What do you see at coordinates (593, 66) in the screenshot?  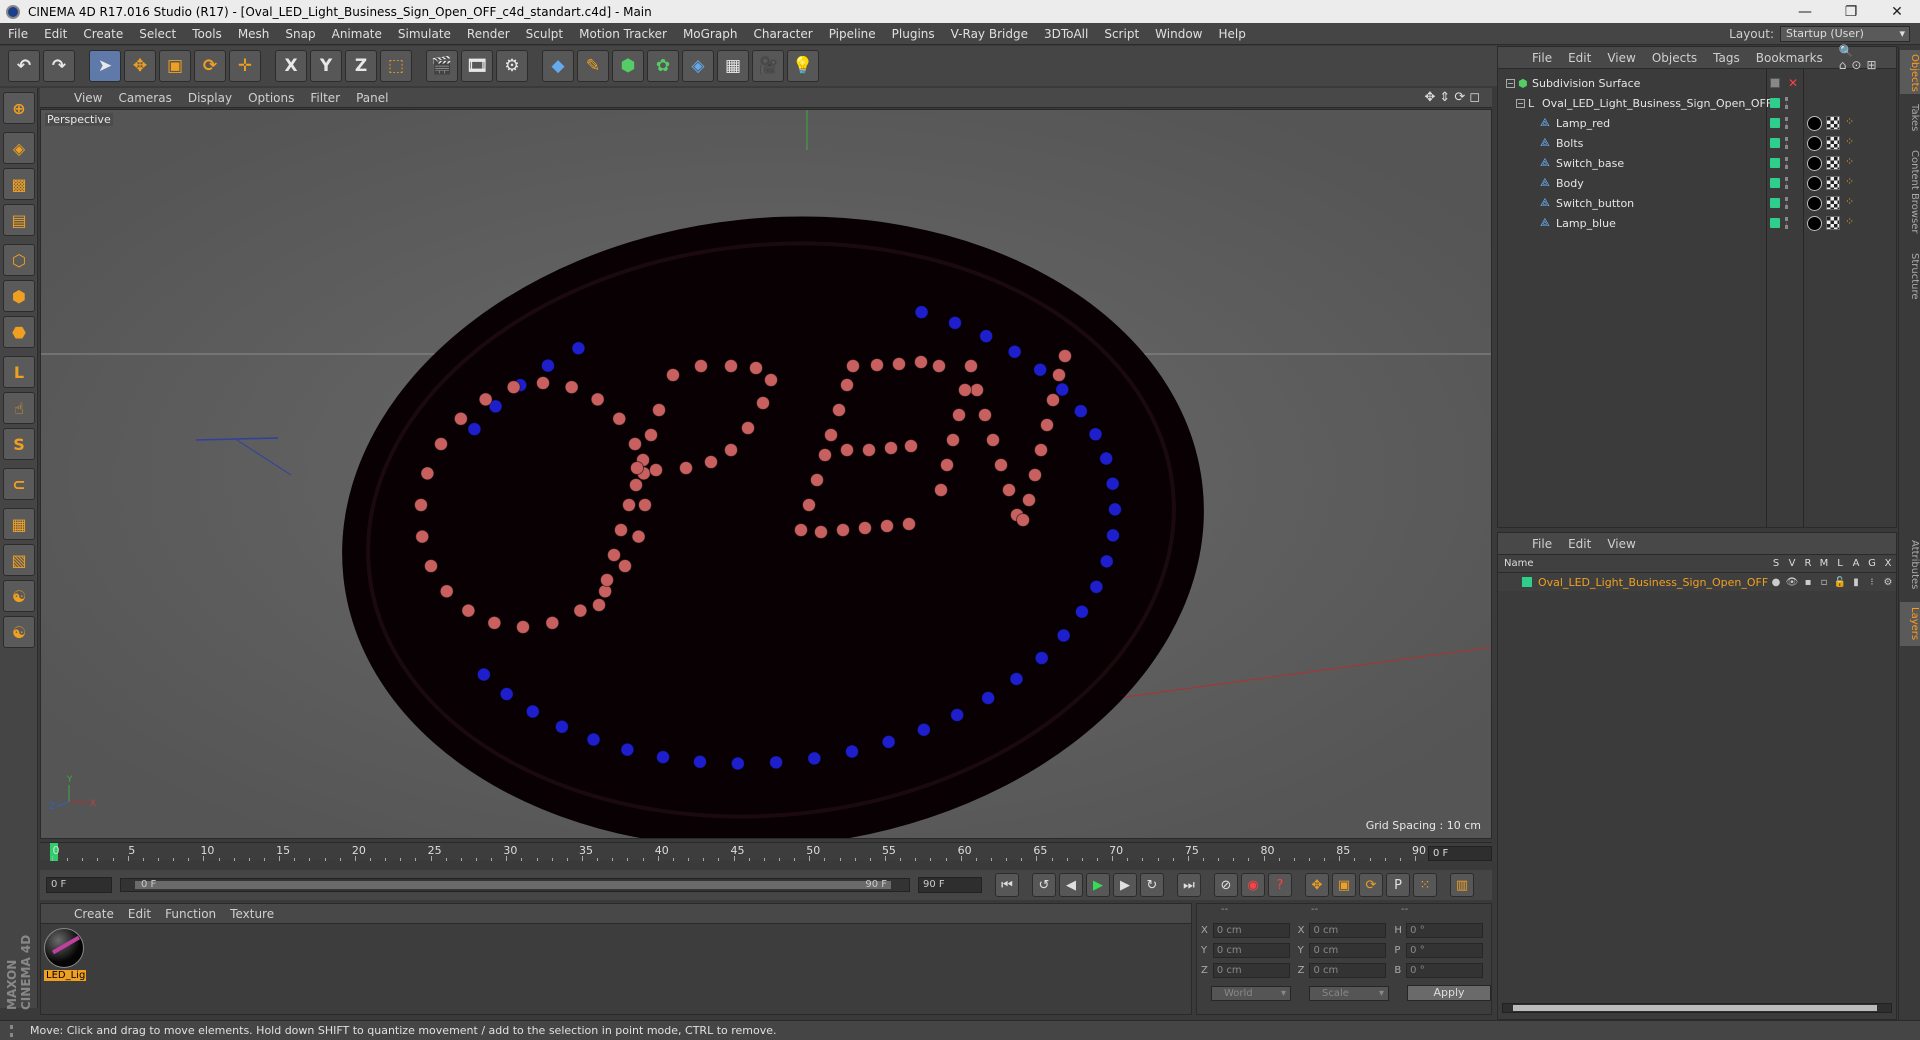 I see `pen-spline-icon: ✎` at bounding box center [593, 66].